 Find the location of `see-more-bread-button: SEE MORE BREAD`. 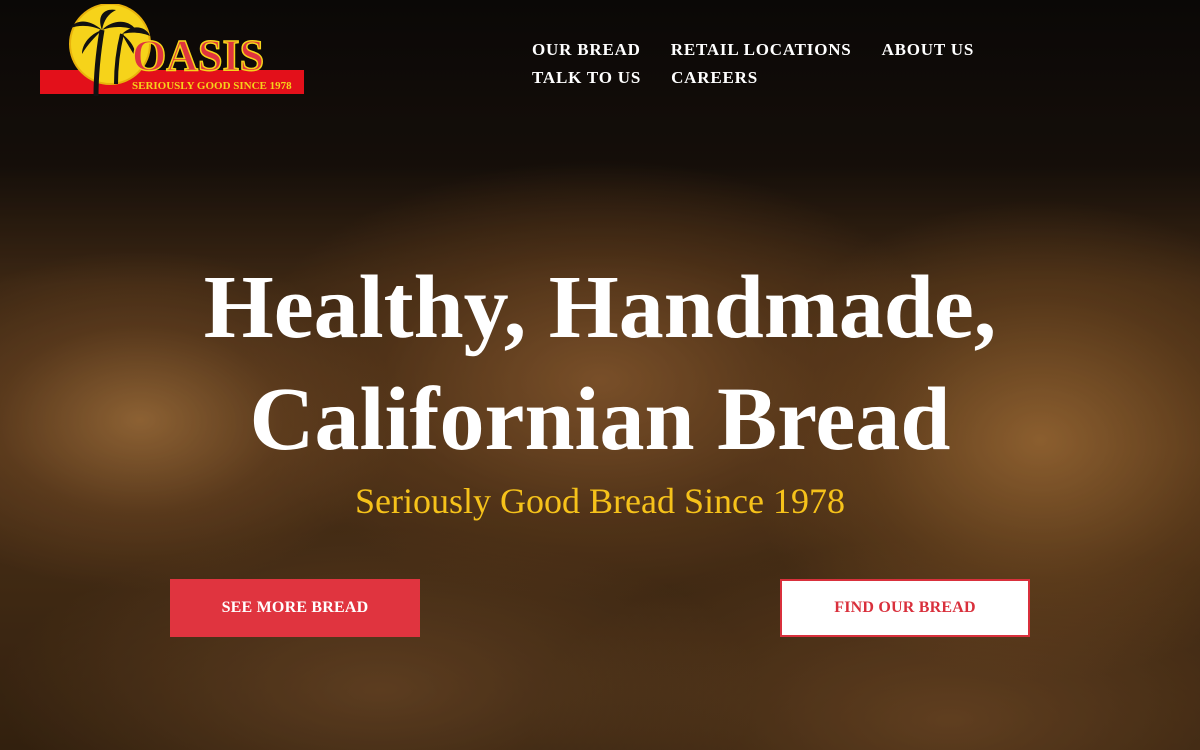

see-more-bread-button: SEE MORE BREAD is located at coordinates (295, 608).